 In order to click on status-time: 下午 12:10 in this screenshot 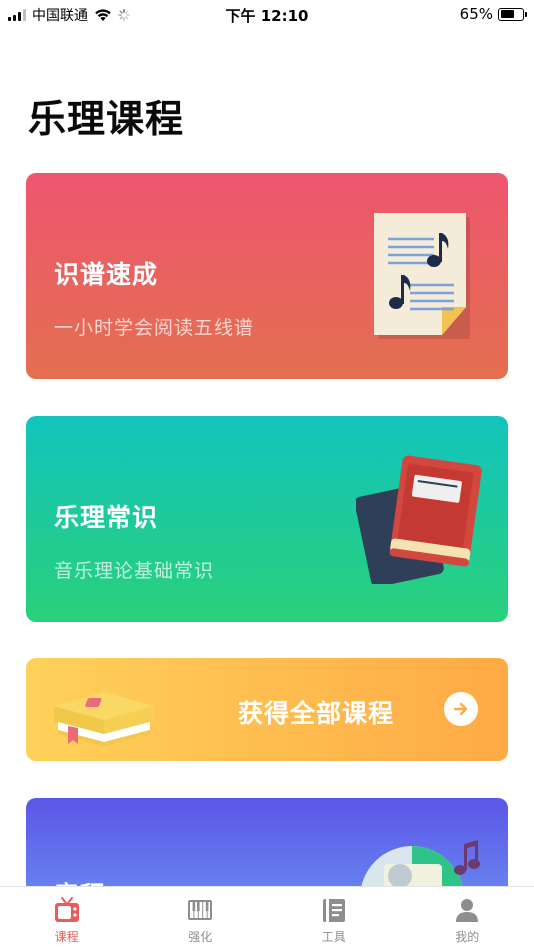, I will do `click(267, 16)`.